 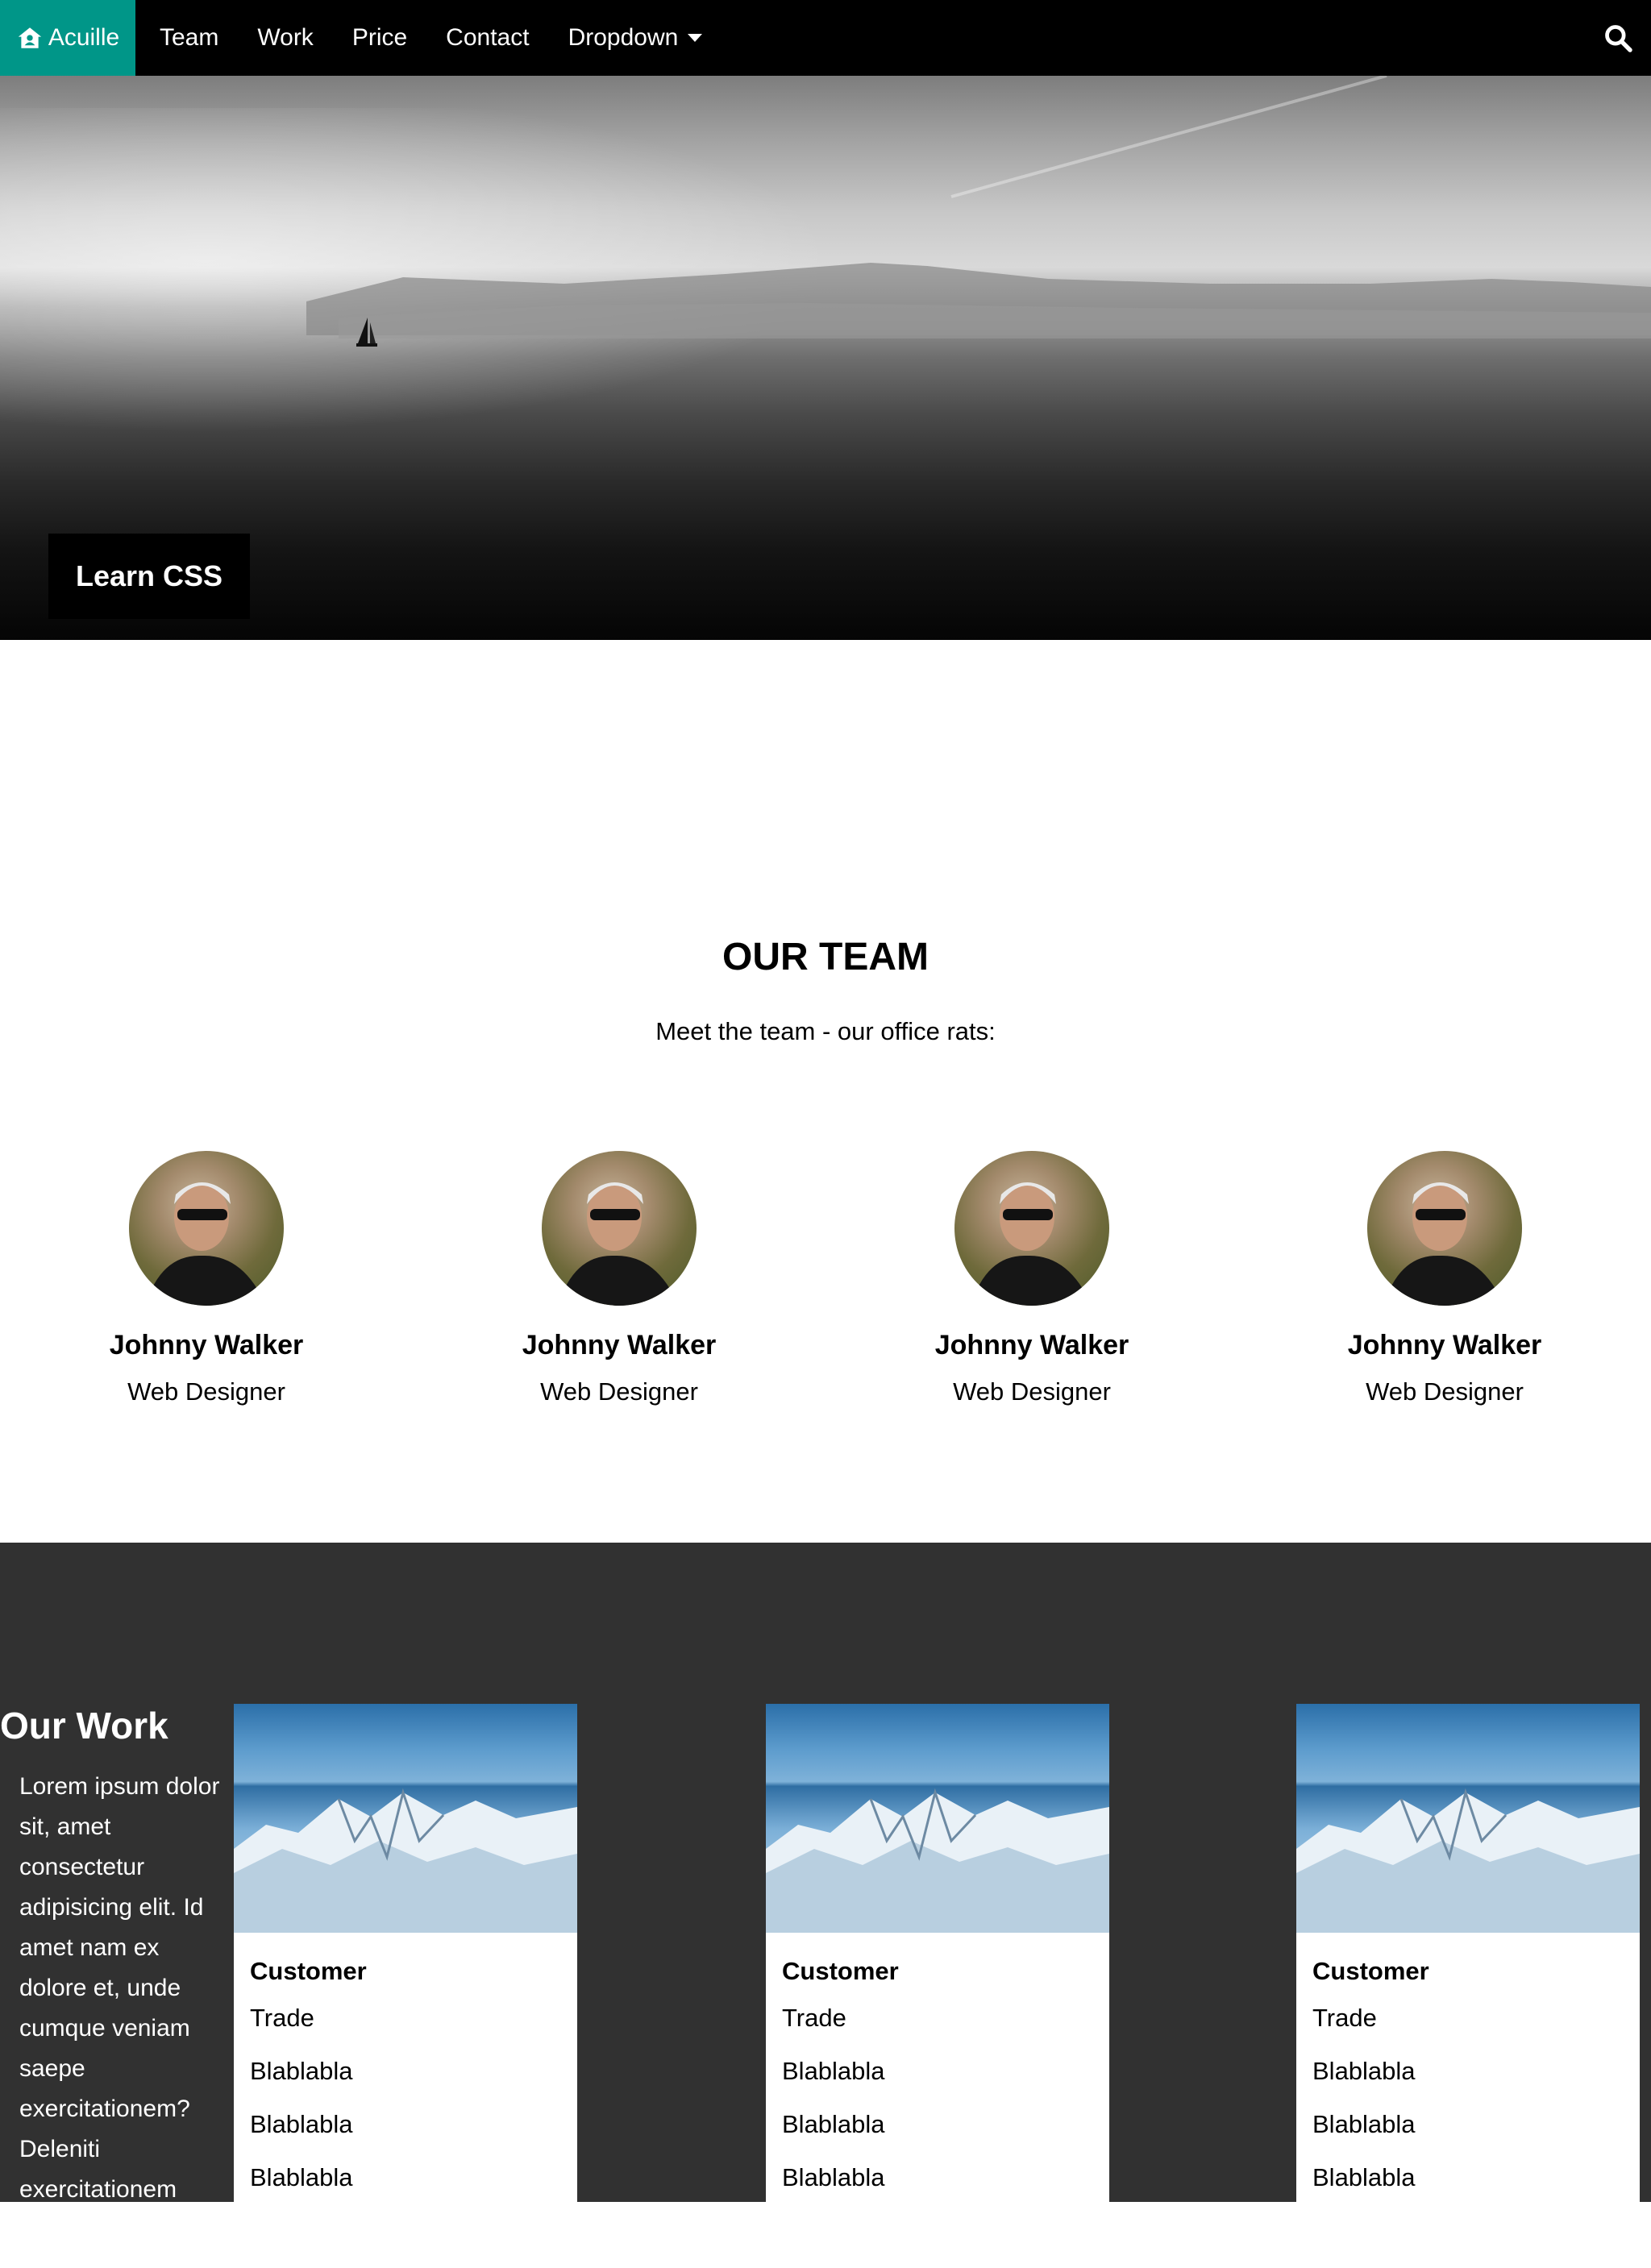 I want to click on nav-item-contact: Contact, so click(x=487, y=38).